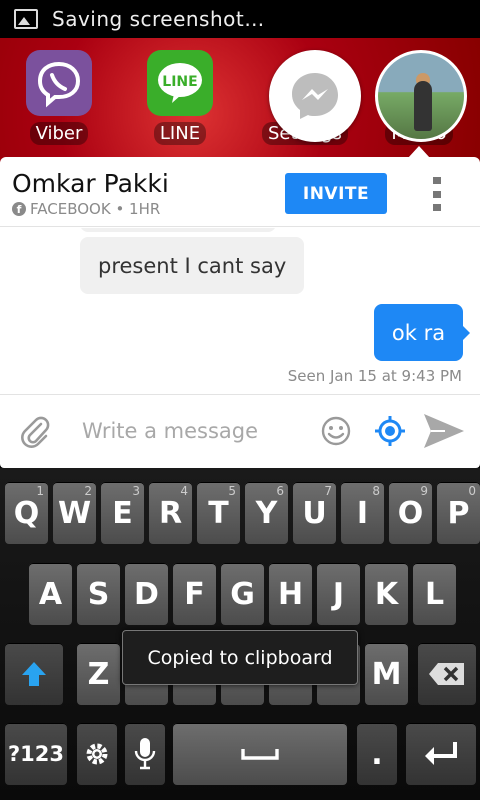 Image resolution: width=480 pixels, height=800 pixels. I want to click on invite-button: INVITE, so click(336, 193).